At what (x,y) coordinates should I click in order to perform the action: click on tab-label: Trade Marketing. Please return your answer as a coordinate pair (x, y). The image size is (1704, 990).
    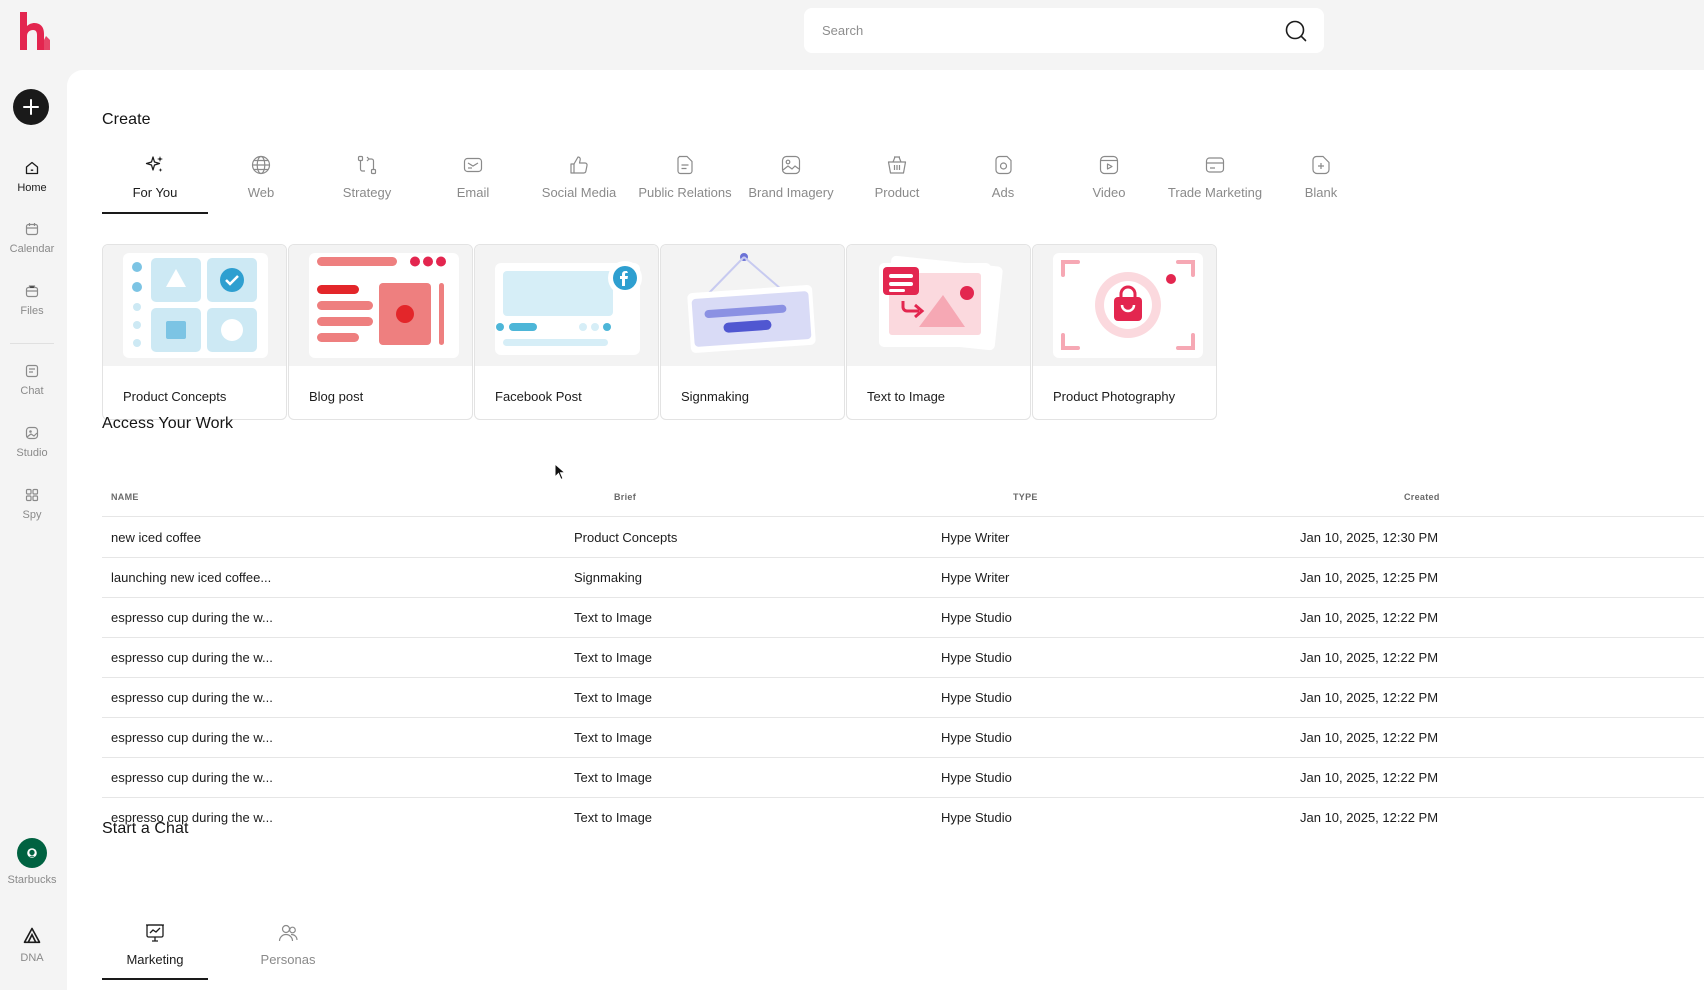
    Looking at the image, I should click on (1215, 192).